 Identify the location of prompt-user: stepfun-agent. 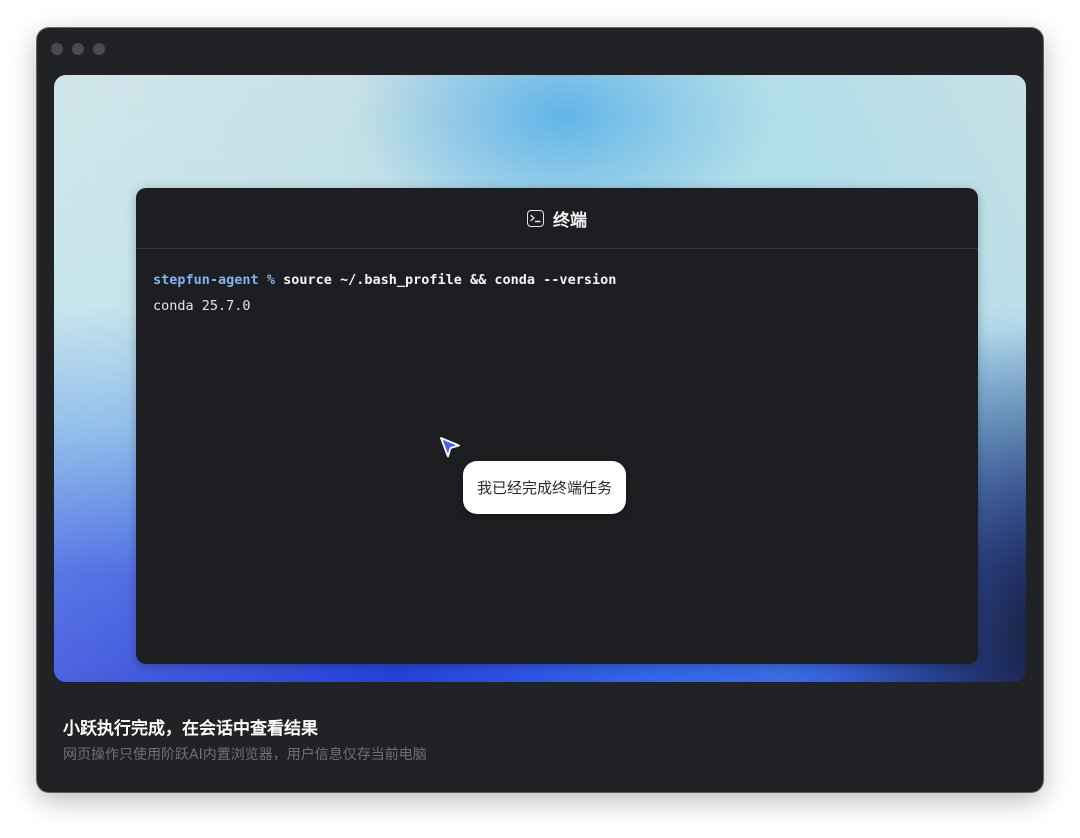
(206, 280).